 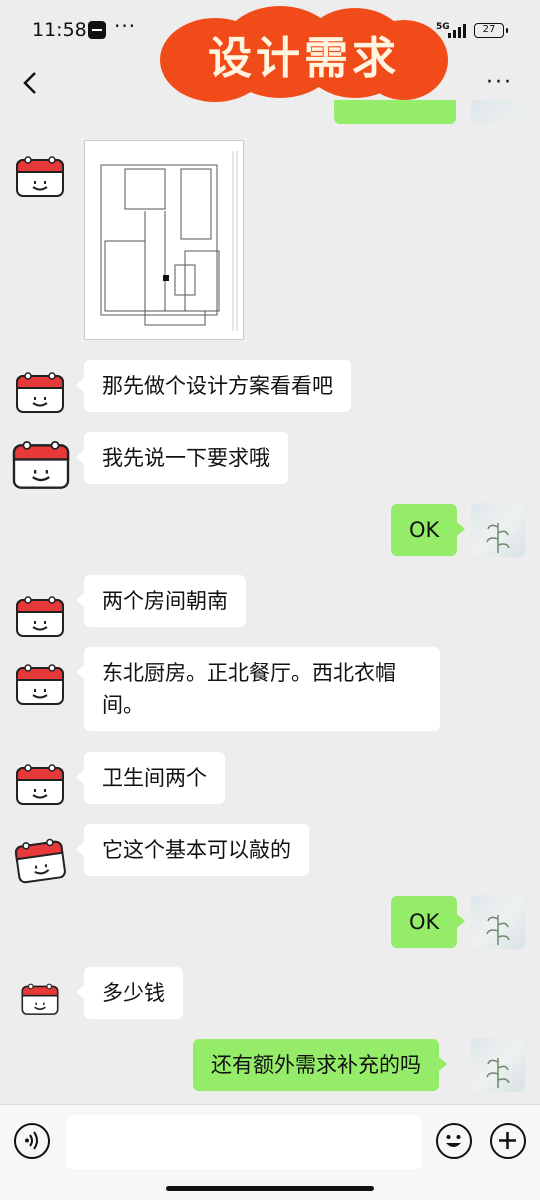 I want to click on battery-icon: 27, so click(x=491, y=30).